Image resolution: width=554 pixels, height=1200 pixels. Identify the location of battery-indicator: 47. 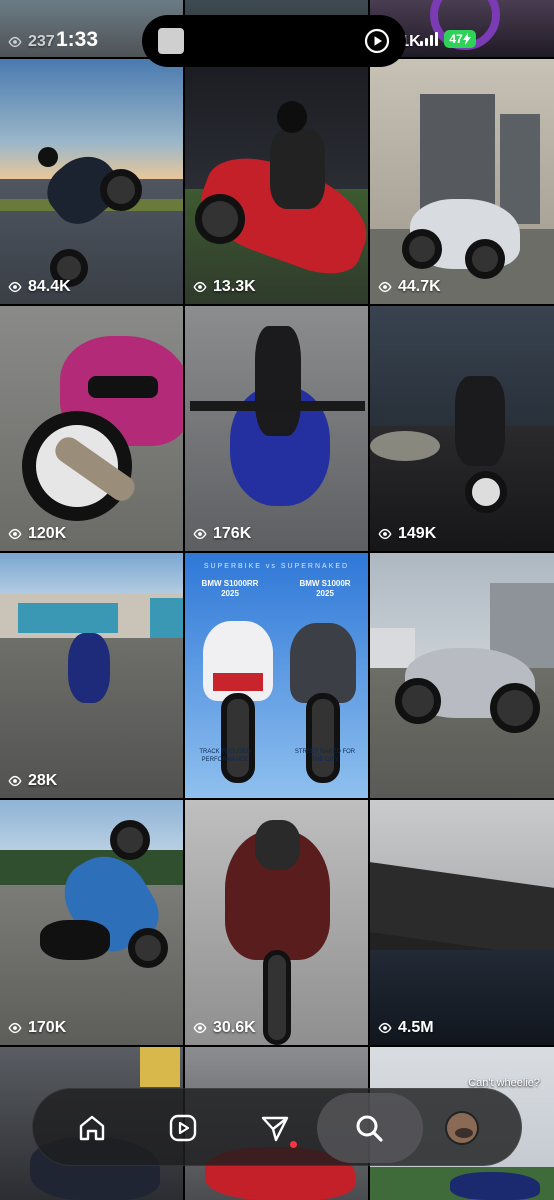
(460, 39).